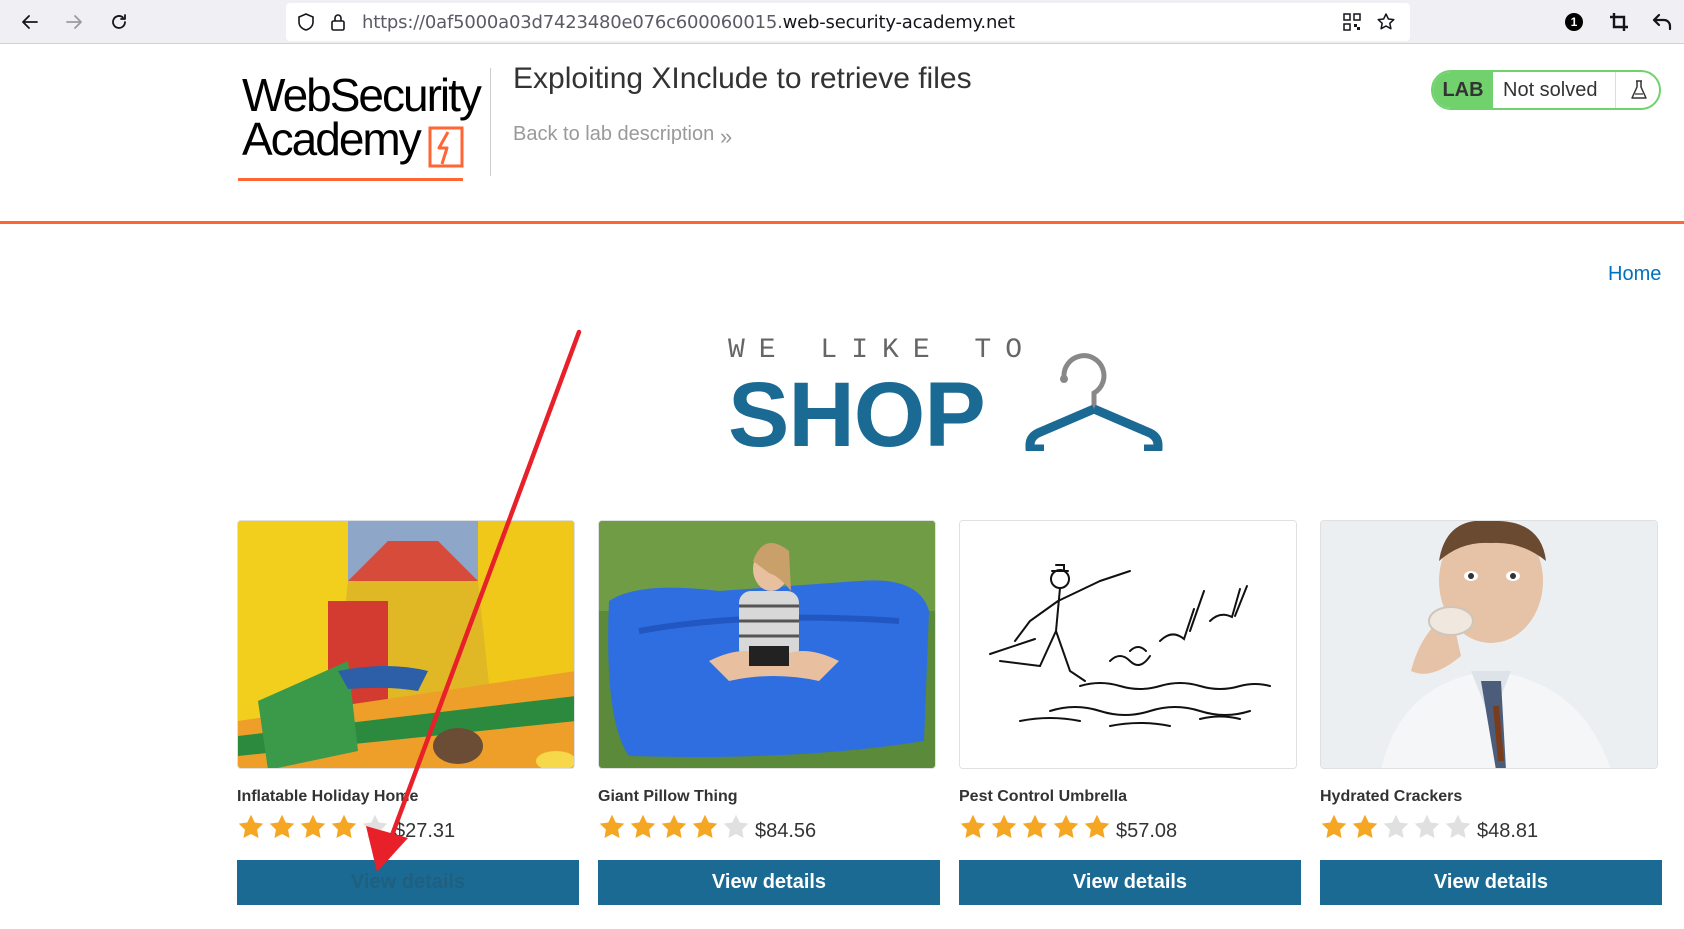  Describe the element at coordinates (119, 22) in the screenshot. I see `reload-icon` at that location.